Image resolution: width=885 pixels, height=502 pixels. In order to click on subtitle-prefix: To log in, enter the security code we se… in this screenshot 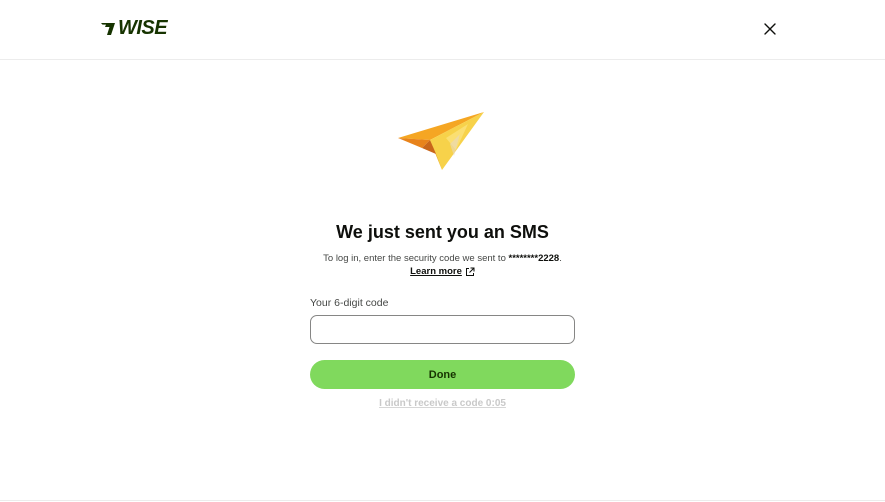, I will do `click(416, 258)`.